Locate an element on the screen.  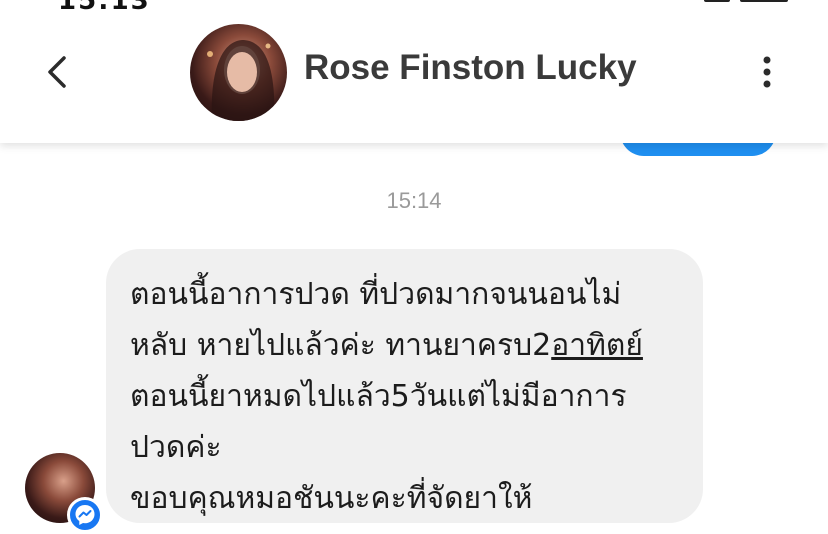
battery-icon is located at coordinates (764, 1).